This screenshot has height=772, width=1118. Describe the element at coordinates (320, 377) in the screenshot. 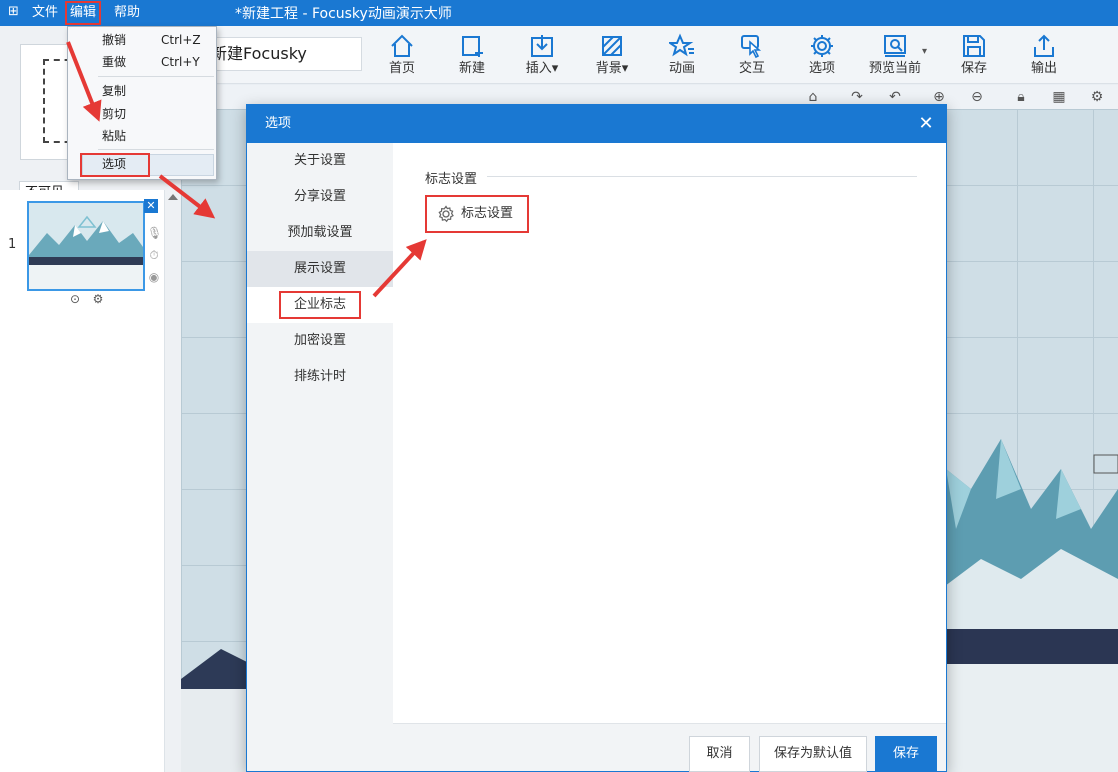

I see `nav-rehearsal-timing: 排练计时` at that location.